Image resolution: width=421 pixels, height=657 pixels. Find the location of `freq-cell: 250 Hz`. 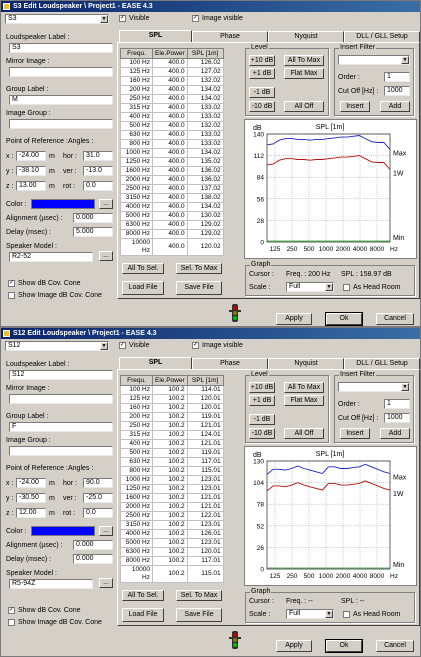

freq-cell: 250 Hz is located at coordinates (136, 99).